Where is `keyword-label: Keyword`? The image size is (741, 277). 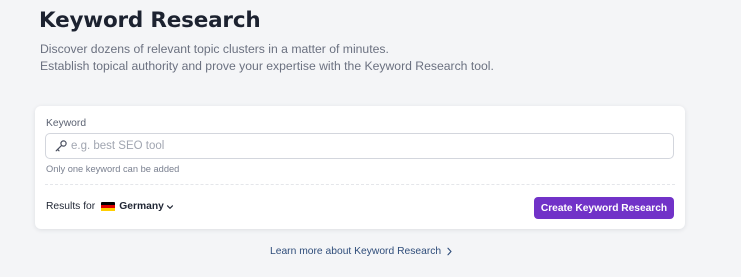
keyword-label: Keyword is located at coordinates (66, 123).